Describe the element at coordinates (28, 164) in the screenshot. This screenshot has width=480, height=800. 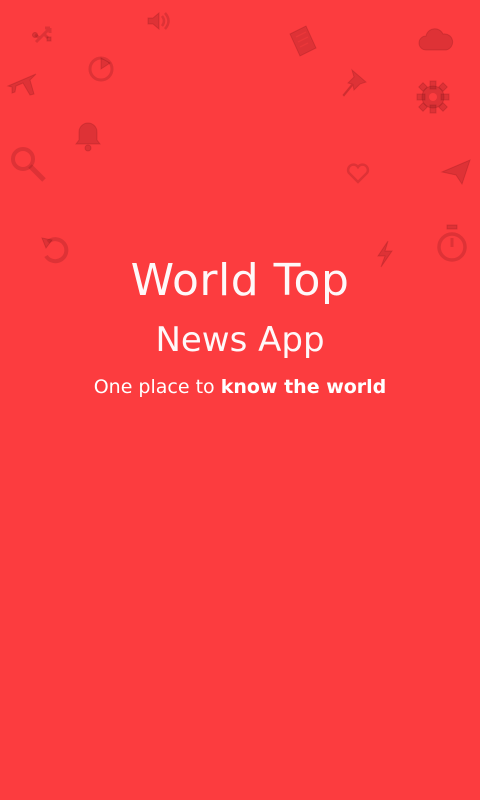
I see `search-icon` at that location.